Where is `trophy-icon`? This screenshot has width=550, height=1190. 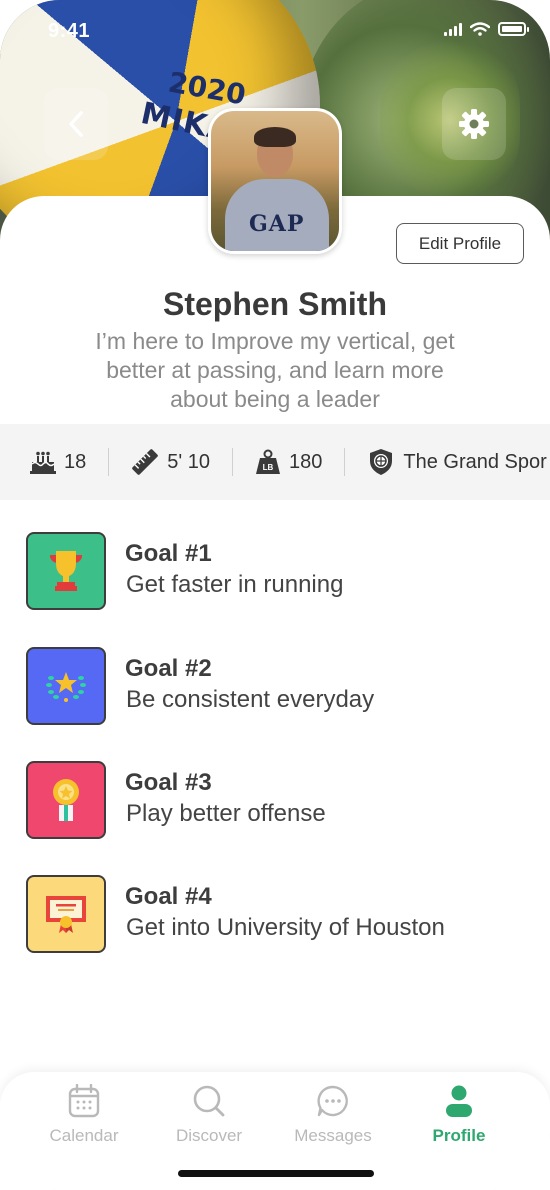
trophy-icon is located at coordinates (66, 571).